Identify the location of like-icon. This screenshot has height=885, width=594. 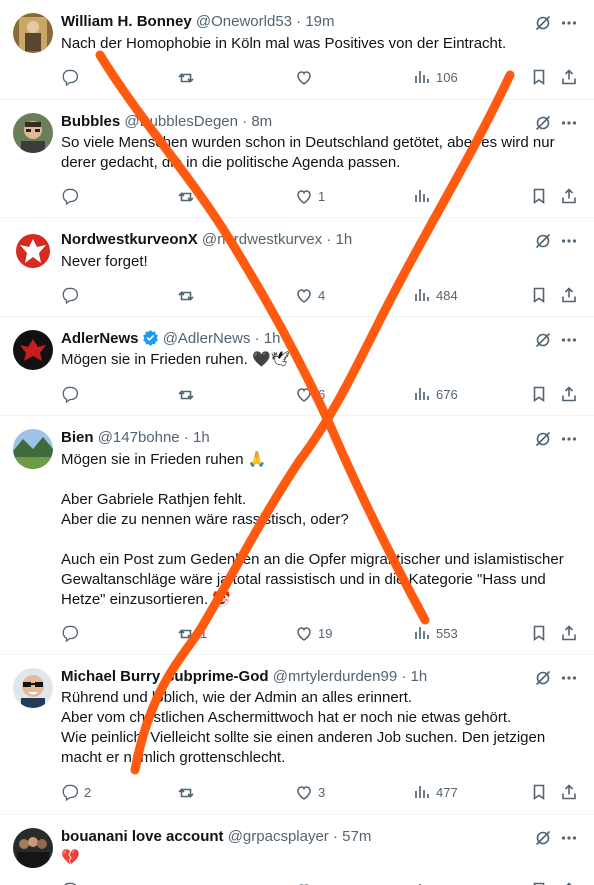
(304, 793).